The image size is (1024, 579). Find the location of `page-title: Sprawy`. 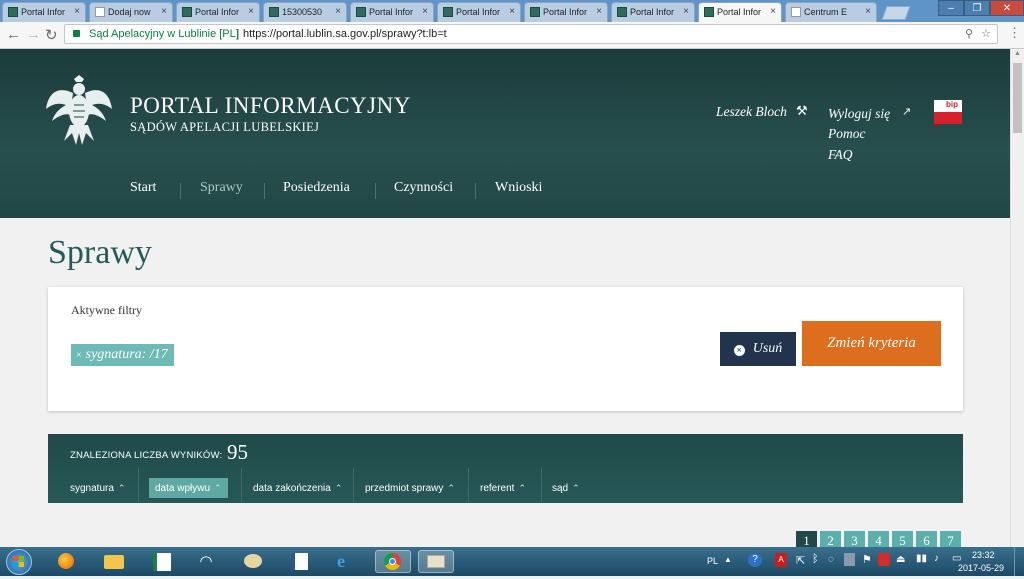

page-title: Sprawy is located at coordinates (100, 252).